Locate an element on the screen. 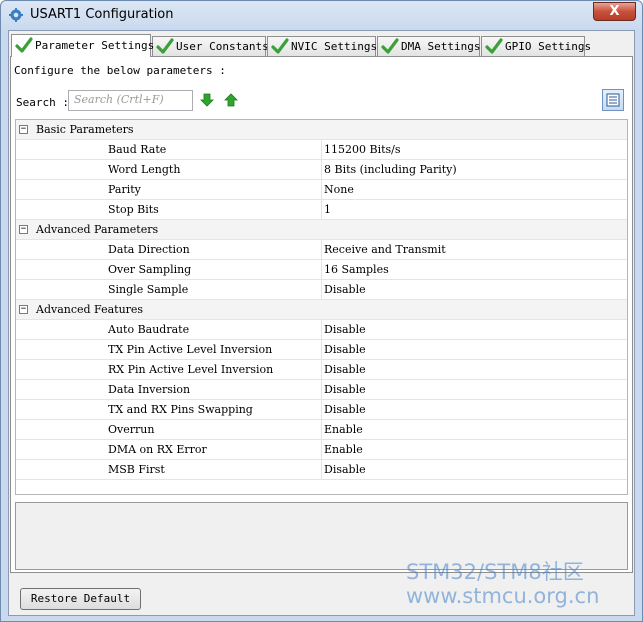 The image size is (643, 622). tab-dma-settings: DMA Settings is located at coordinates (428, 46).